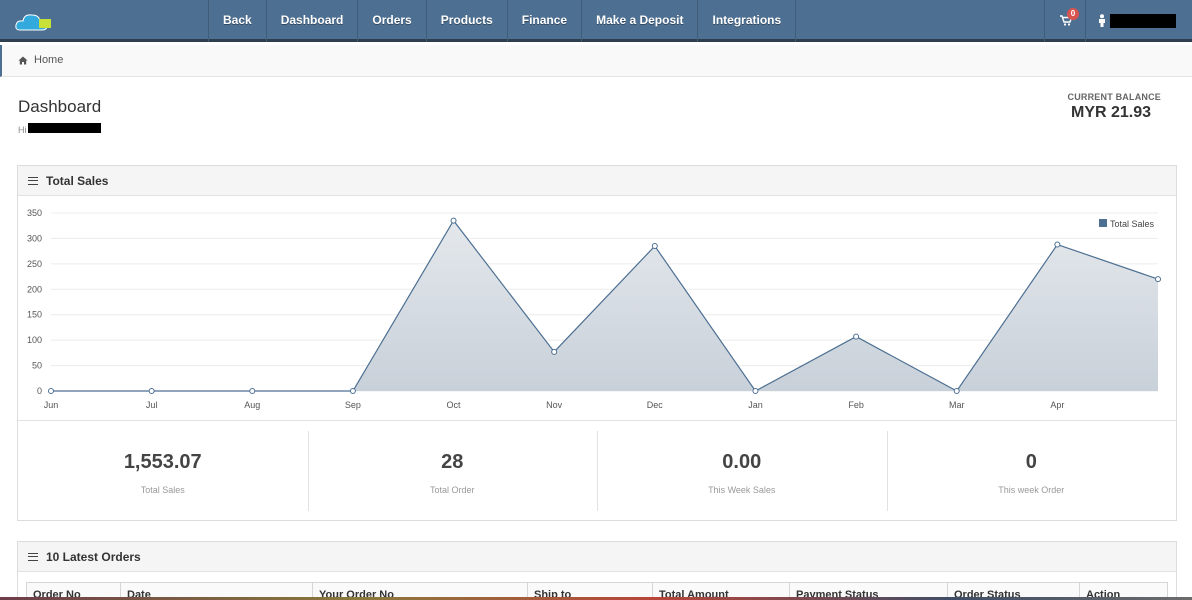 This screenshot has width=1192, height=600. What do you see at coordinates (313, 21) in the screenshot?
I see `nav-dashboard: Dashboard` at bounding box center [313, 21].